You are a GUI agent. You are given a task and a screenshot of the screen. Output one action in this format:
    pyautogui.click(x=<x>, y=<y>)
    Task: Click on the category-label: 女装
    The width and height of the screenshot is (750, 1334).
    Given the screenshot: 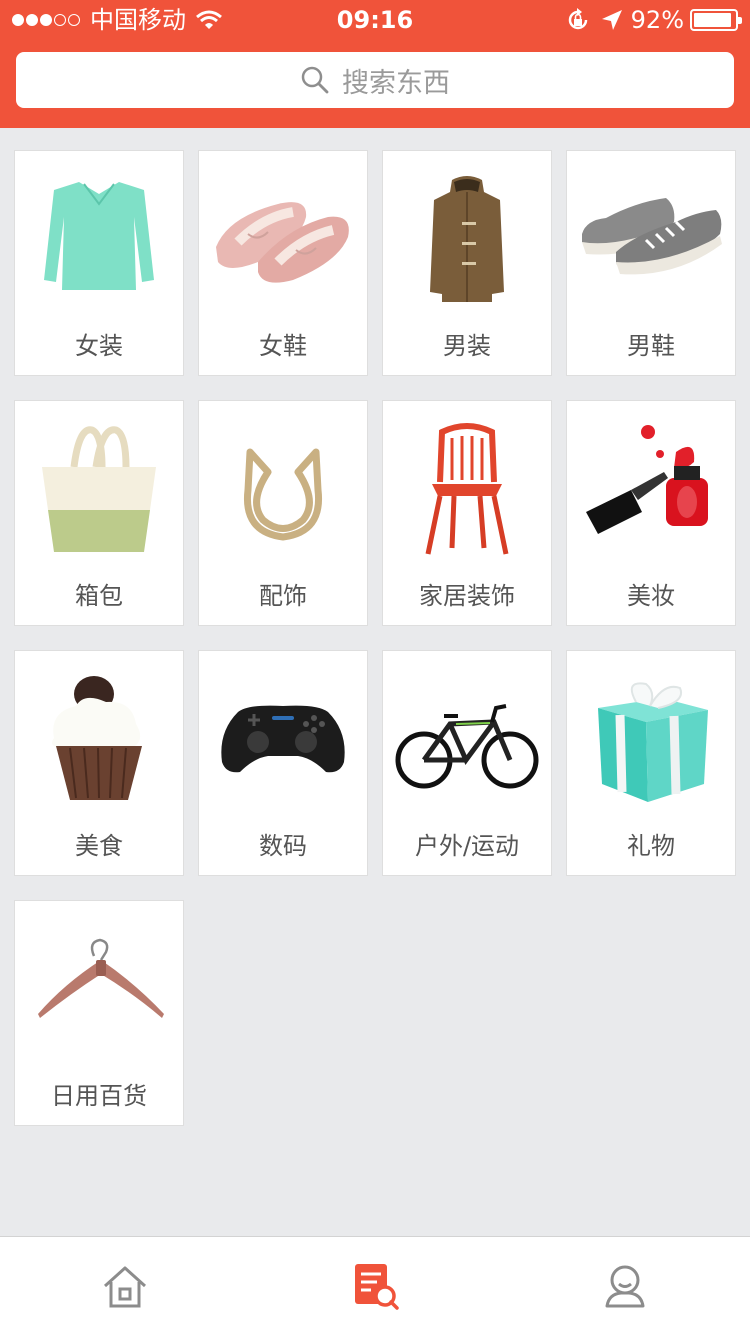 What is the action you would take?
    pyautogui.click(x=99, y=346)
    